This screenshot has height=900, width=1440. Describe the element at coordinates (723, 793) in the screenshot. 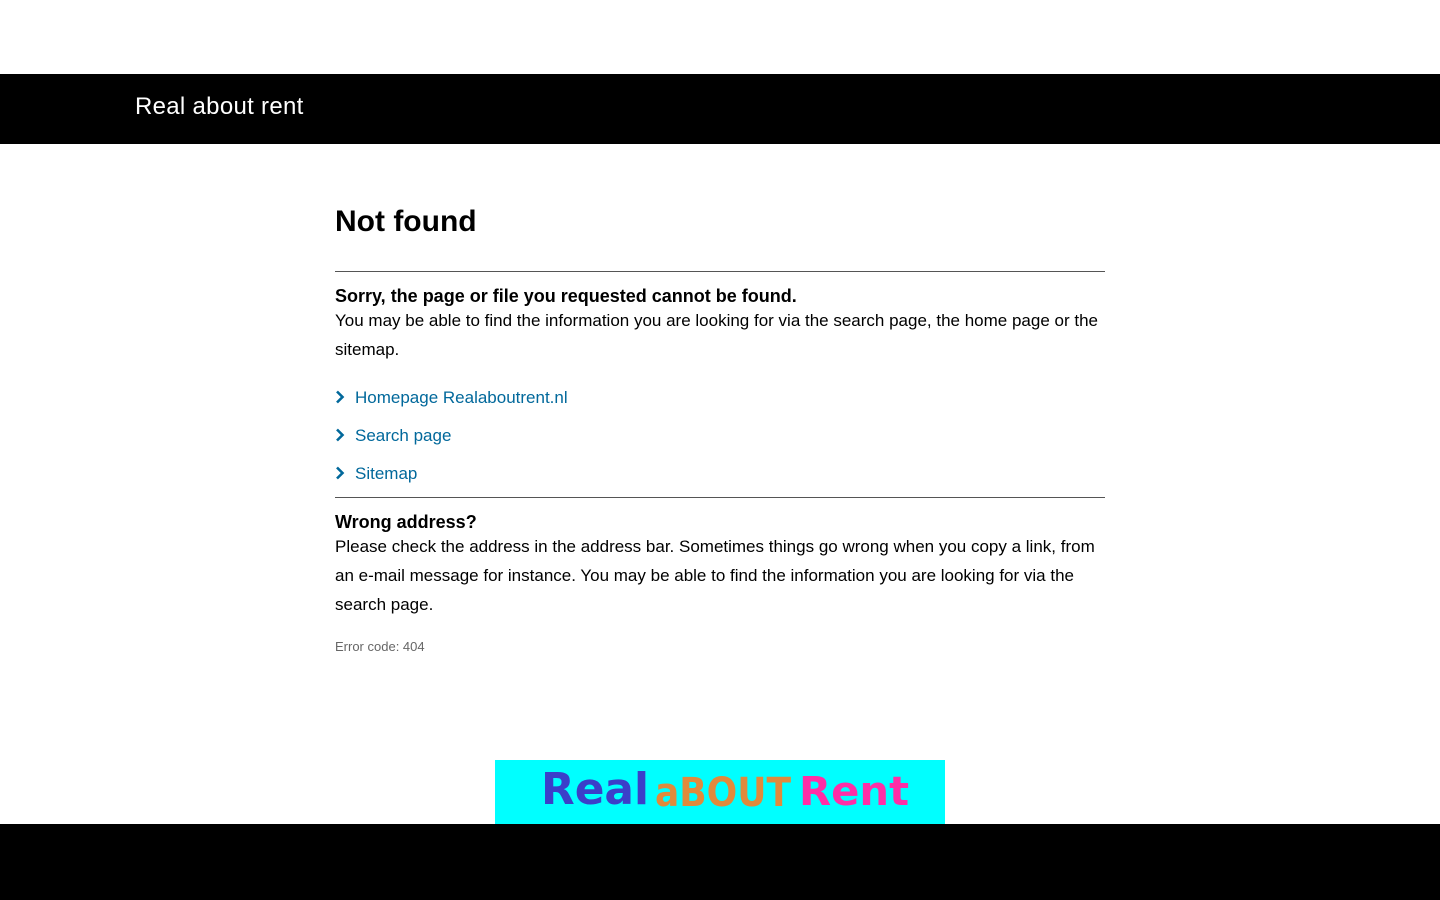

I see `svg-text: aBOUT` at that location.